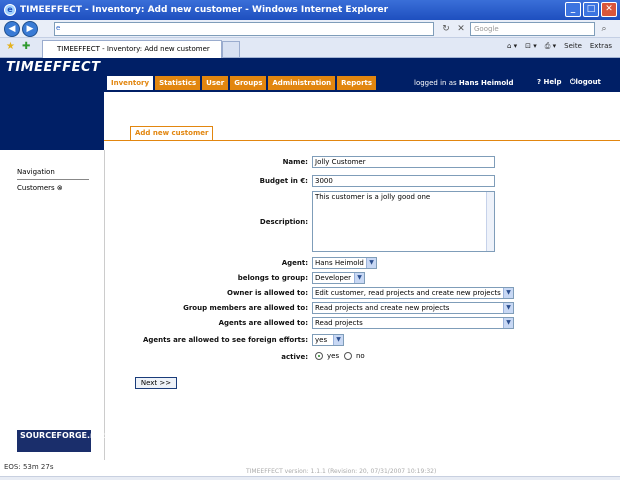 This screenshot has width=620, height=480. What do you see at coordinates (446, 29) in the screenshot?
I see `refresh-icon: ↻` at bounding box center [446, 29].